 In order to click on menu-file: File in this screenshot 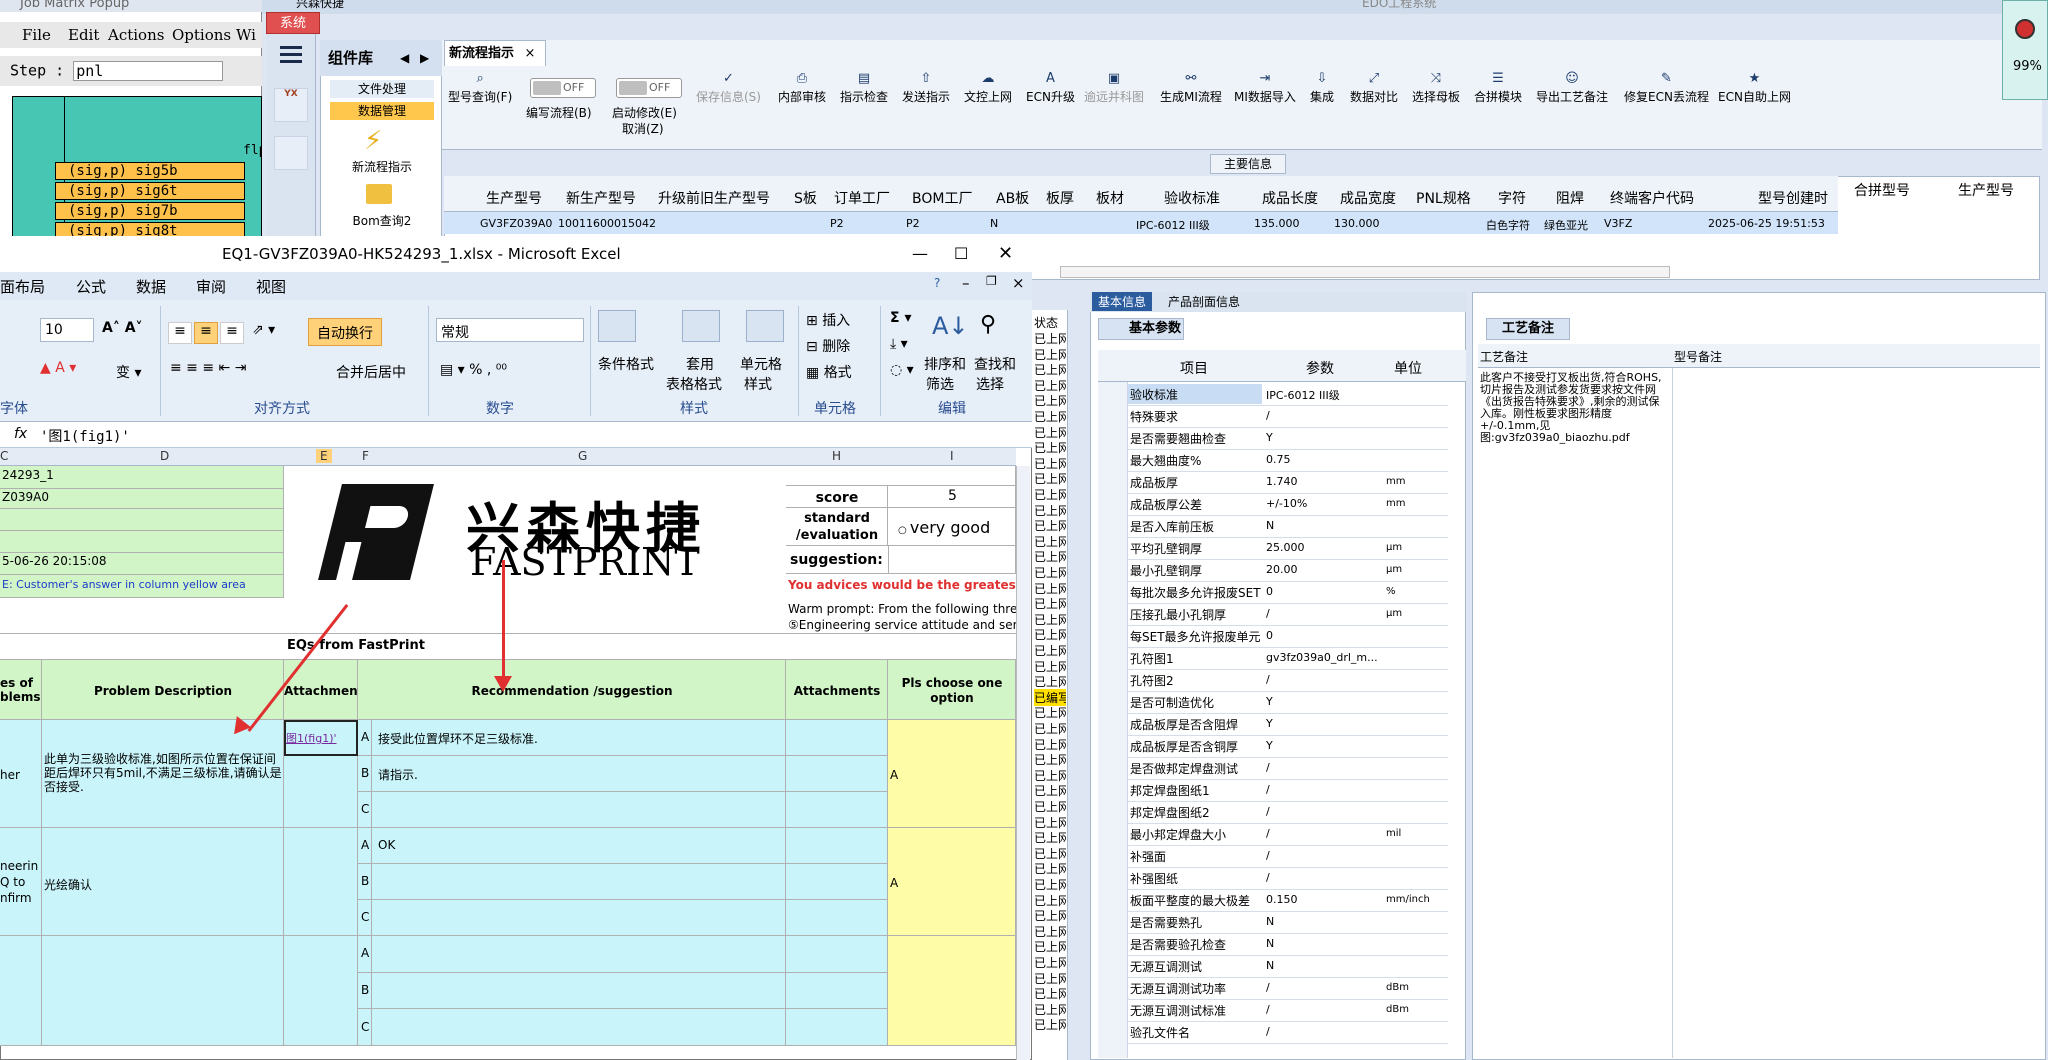, I will do `click(36, 35)`.